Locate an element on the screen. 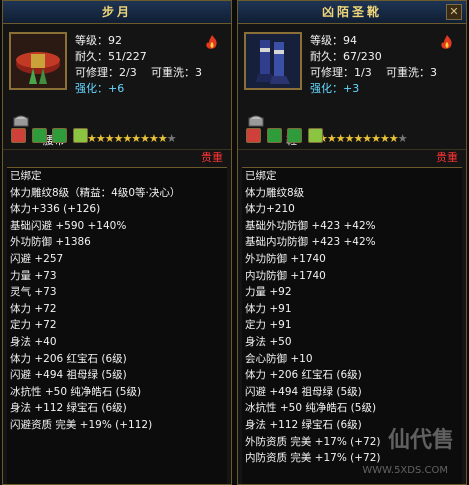  attribute-row: 体力 +72 is located at coordinates (33, 308).